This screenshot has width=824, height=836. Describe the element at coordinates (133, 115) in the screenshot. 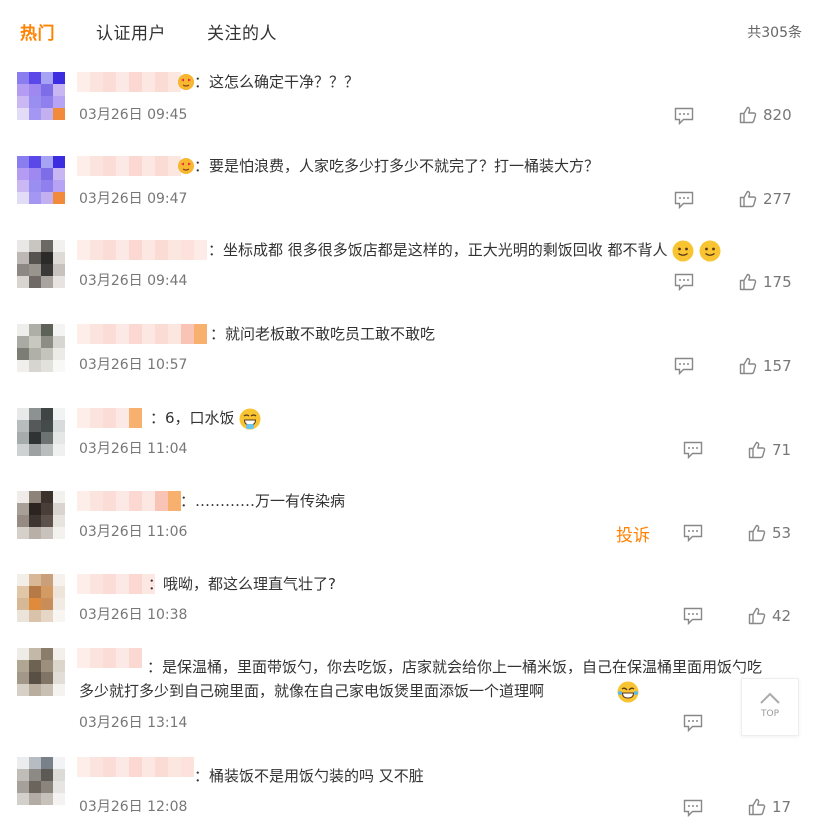

I see `comment-time: 03月26日 09:45` at that location.